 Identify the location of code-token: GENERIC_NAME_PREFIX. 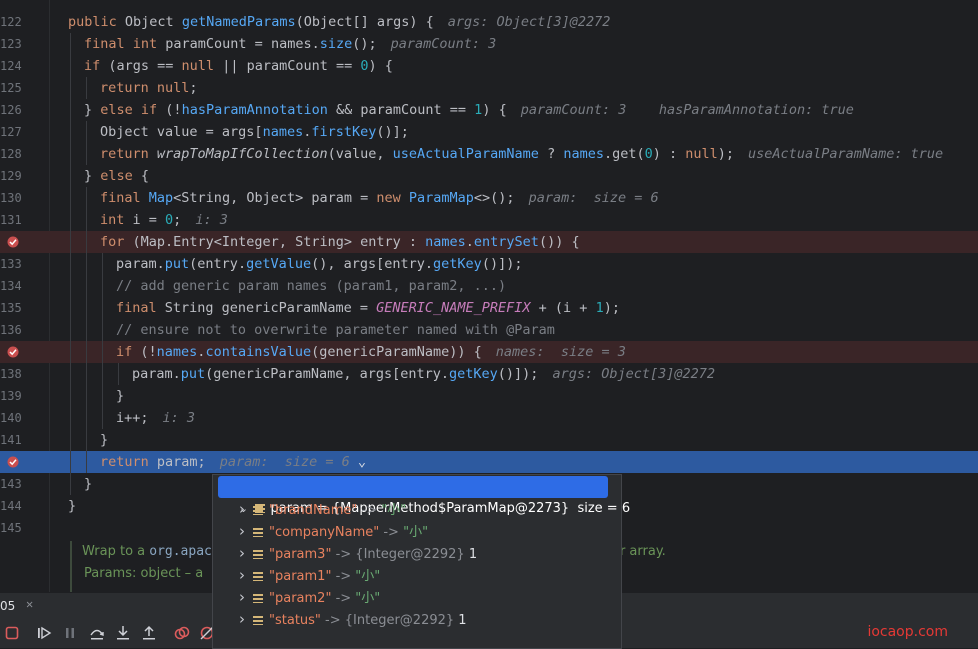
(457, 308).